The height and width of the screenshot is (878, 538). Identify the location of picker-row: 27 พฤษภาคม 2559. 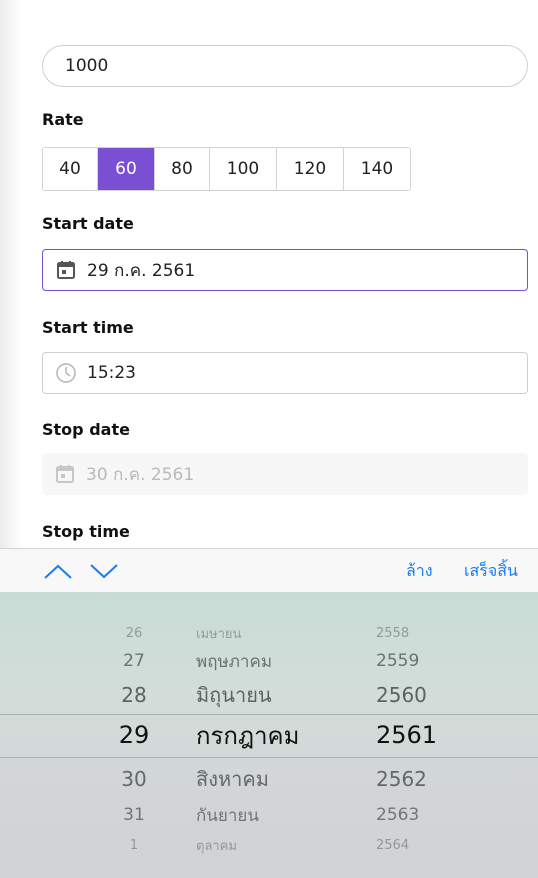
(269, 661).